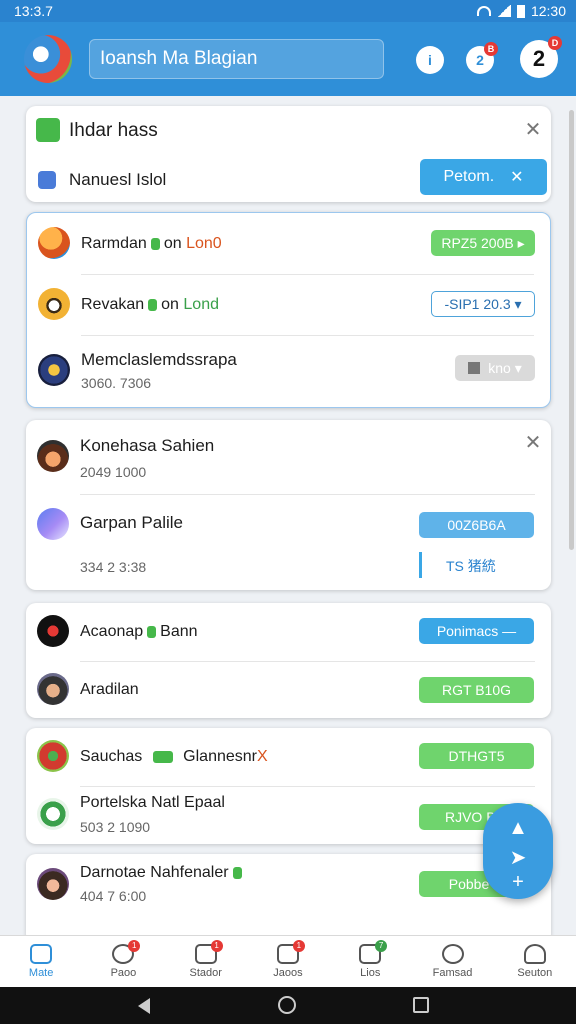 The width and height of the screenshot is (576, 1024). I want to click on product-pill: DTHGT5, so click(476, 756).